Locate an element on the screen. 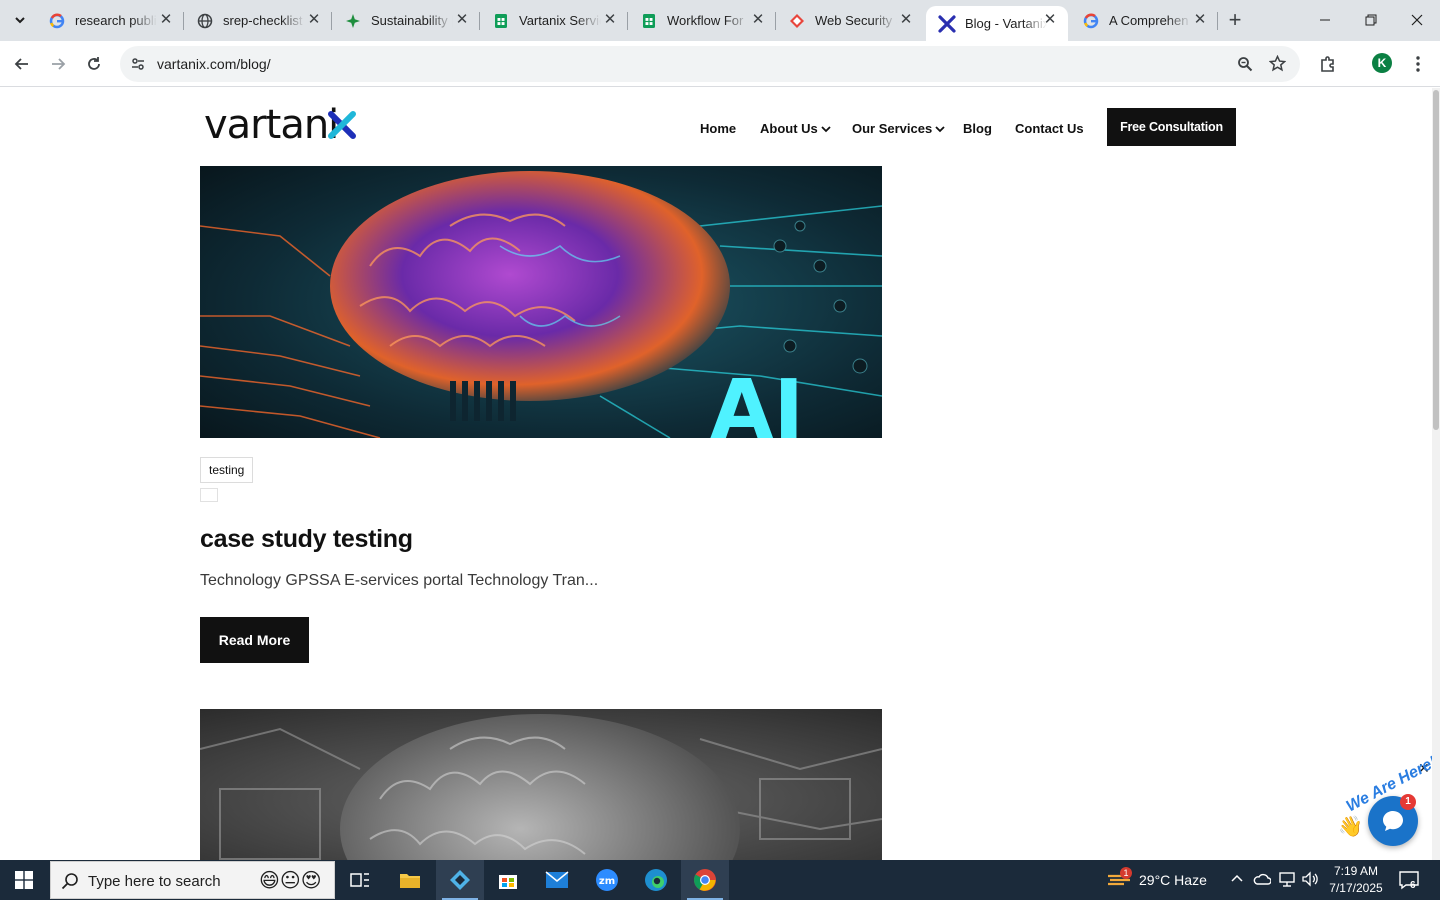 This screenshot has width=1440, height=900. page-scrollbar is located at coordinates (1436, 474).